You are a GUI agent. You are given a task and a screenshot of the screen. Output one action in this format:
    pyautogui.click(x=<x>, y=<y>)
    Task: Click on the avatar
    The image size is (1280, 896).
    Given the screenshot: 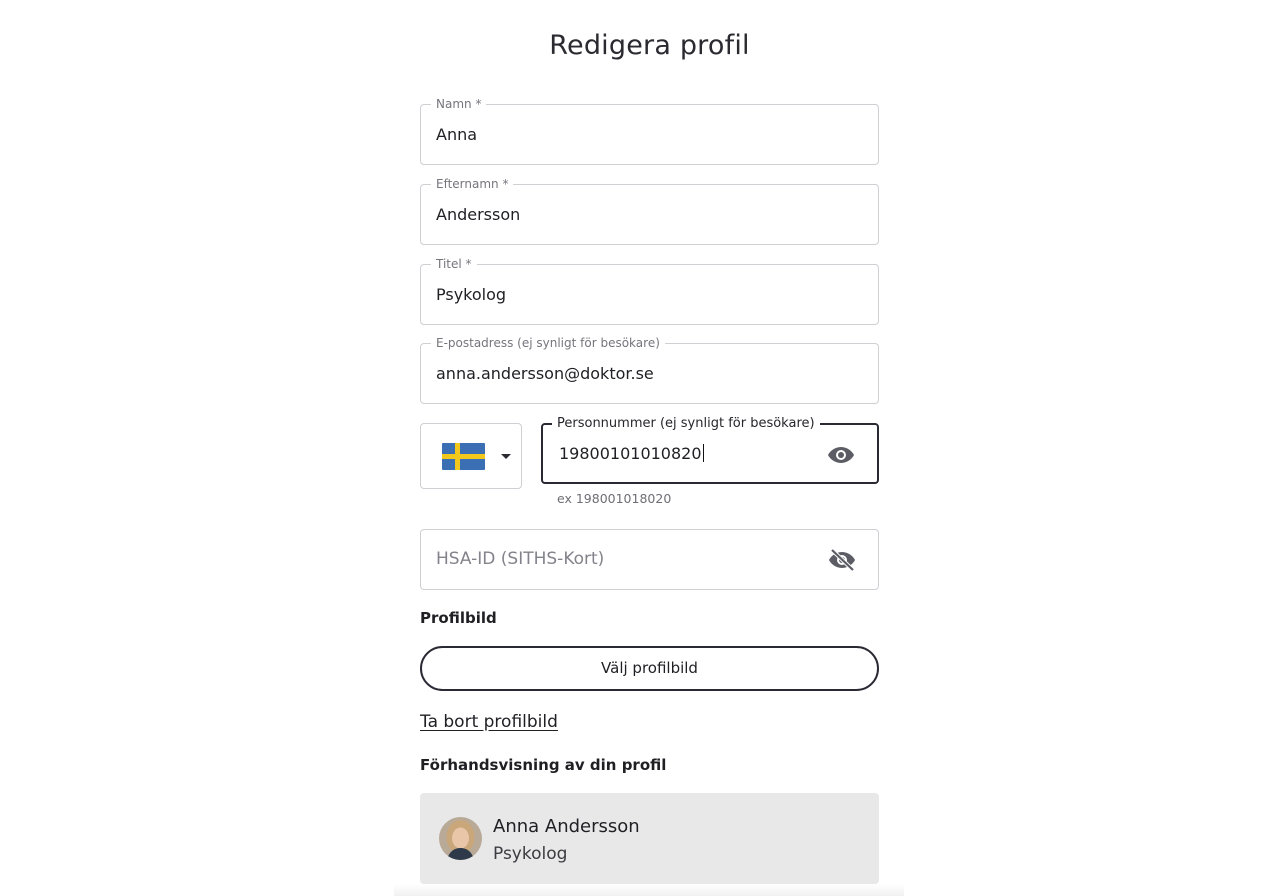 What is the action you would take?
    pyautogui.click(x=460, y=838)
    